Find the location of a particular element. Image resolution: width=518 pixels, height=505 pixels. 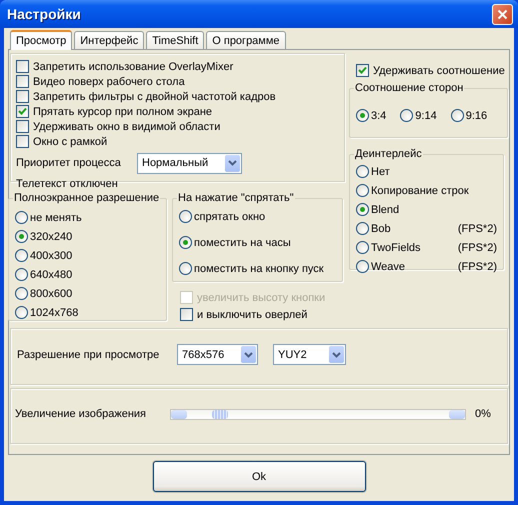

radio-label: 3:4 is located at coordinates (378, 116).